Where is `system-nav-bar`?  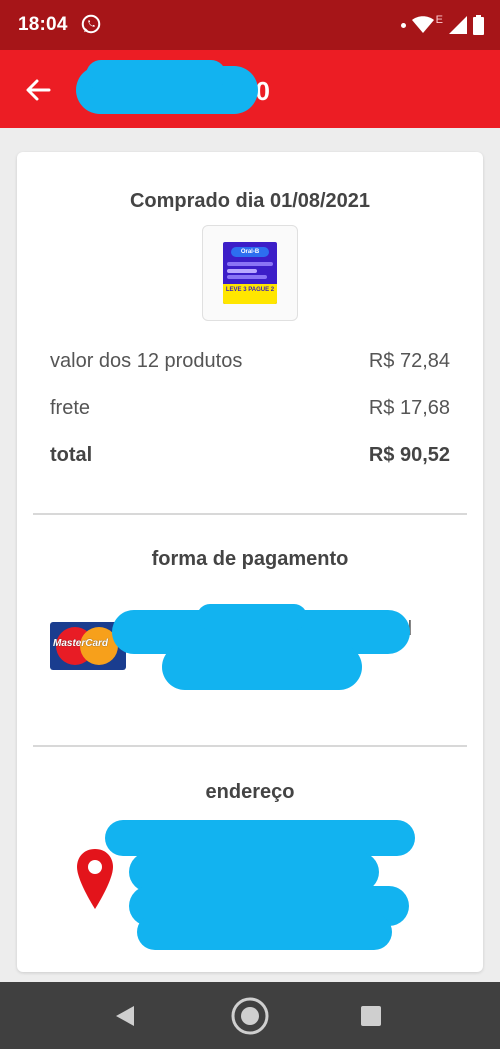
system-nav-bar is located at coordinates (250, 1015).